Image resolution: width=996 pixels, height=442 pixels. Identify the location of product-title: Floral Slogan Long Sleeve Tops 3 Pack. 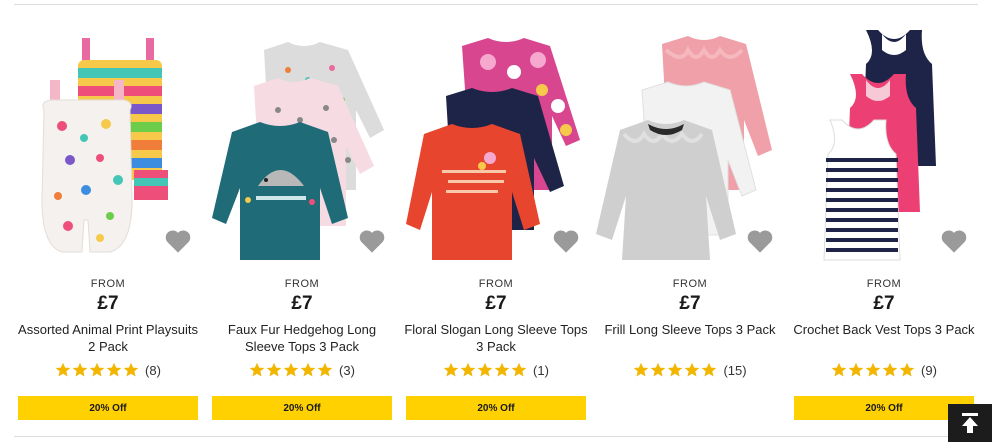
(496, 338).